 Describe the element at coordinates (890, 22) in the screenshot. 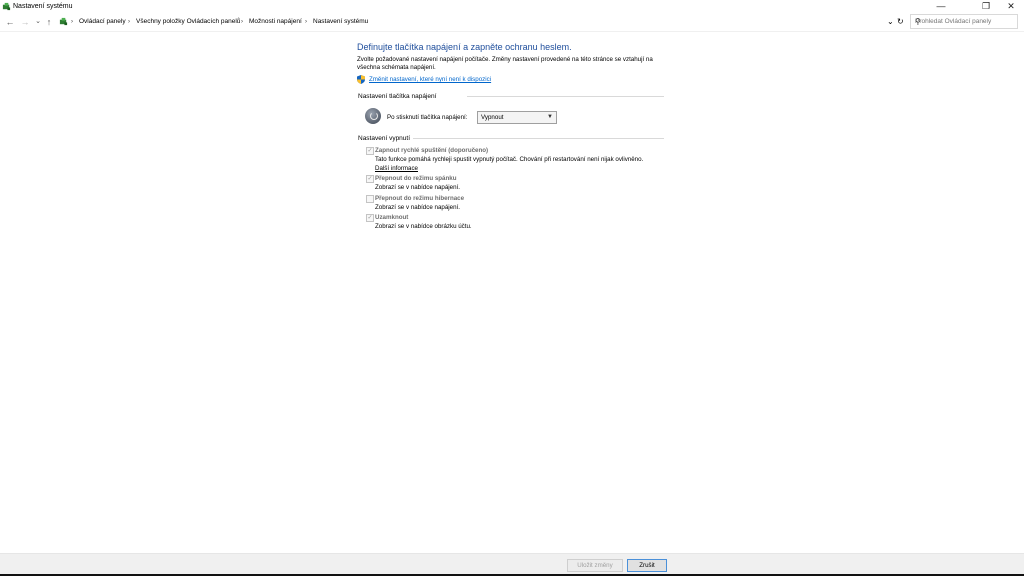

I see `address-history-chevron-icon: ⌄` at that location.